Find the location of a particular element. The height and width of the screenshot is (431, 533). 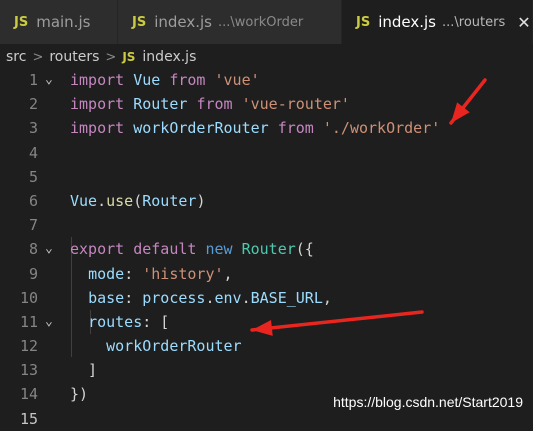

breadcrumb-item: routers is located at coordinates (74, 57).